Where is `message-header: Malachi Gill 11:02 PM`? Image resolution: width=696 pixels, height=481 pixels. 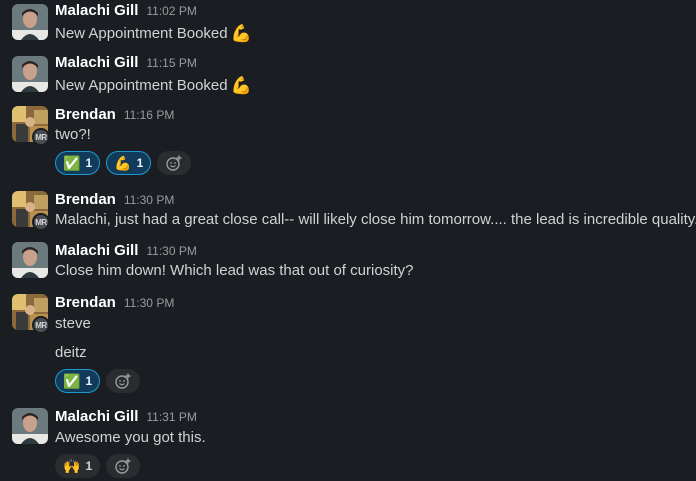
message-header: Malachi Gill 11:02 PM is located at coordinates (126, 13).